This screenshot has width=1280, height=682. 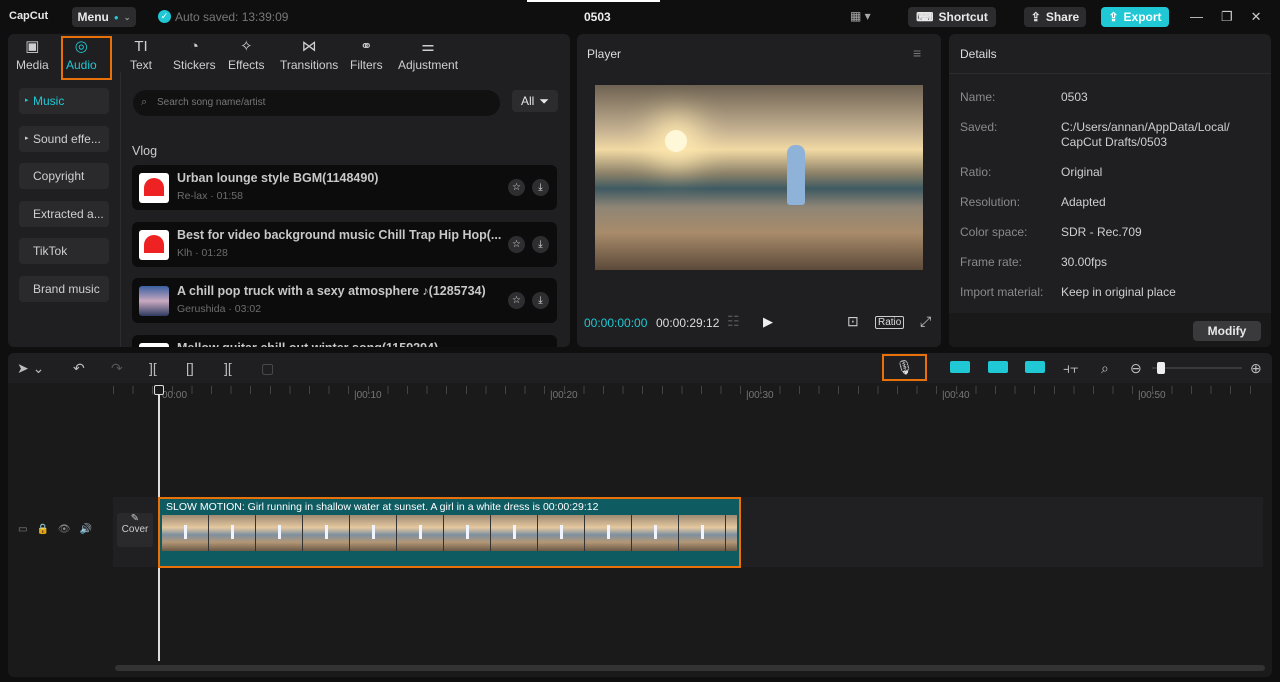 What do you see at coordinates (210, 196) in the screenshot?
I see `song-artist-duration: Re-lax · 01:58` at bounding box center [210, 196].